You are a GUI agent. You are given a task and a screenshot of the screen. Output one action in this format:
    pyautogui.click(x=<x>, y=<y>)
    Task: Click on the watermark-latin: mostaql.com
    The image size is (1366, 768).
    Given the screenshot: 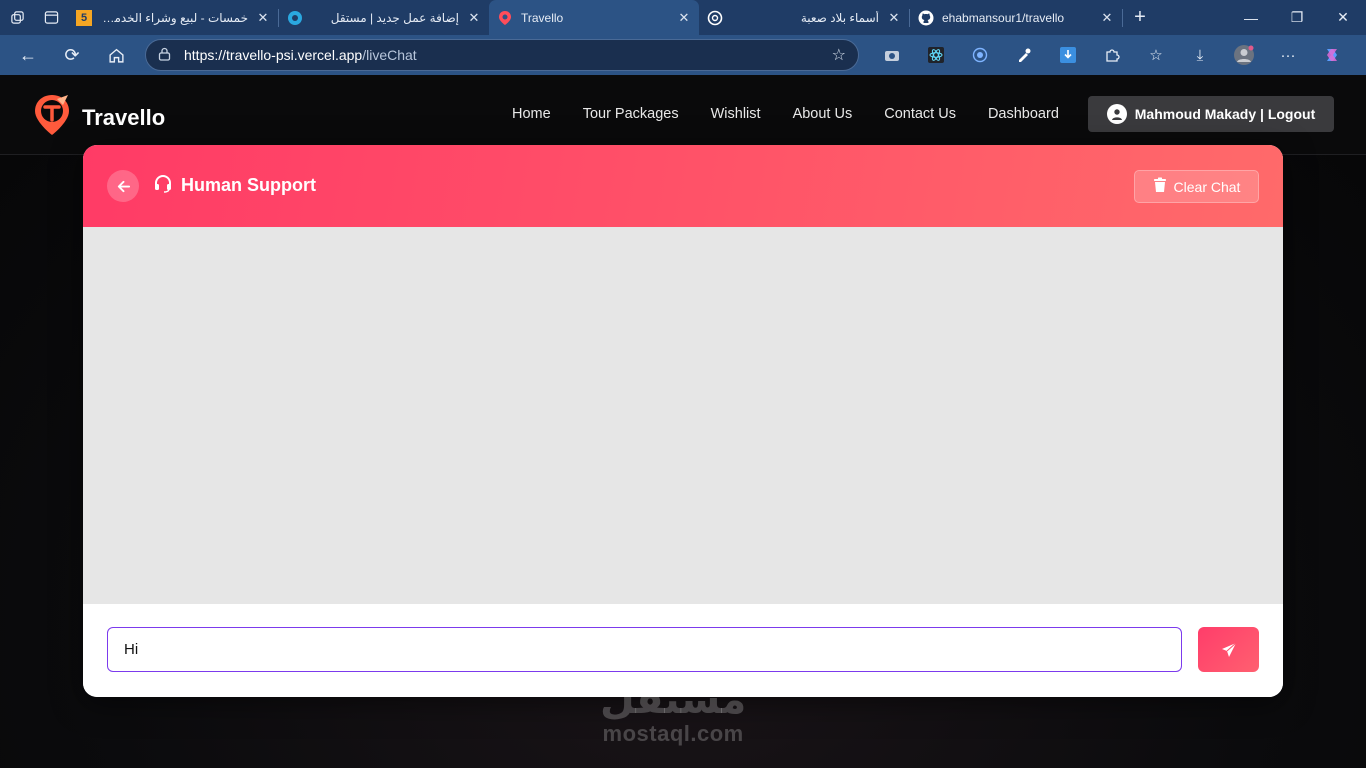 What is the action you would take?
    pyautogui.click(x=673, y=733)
    